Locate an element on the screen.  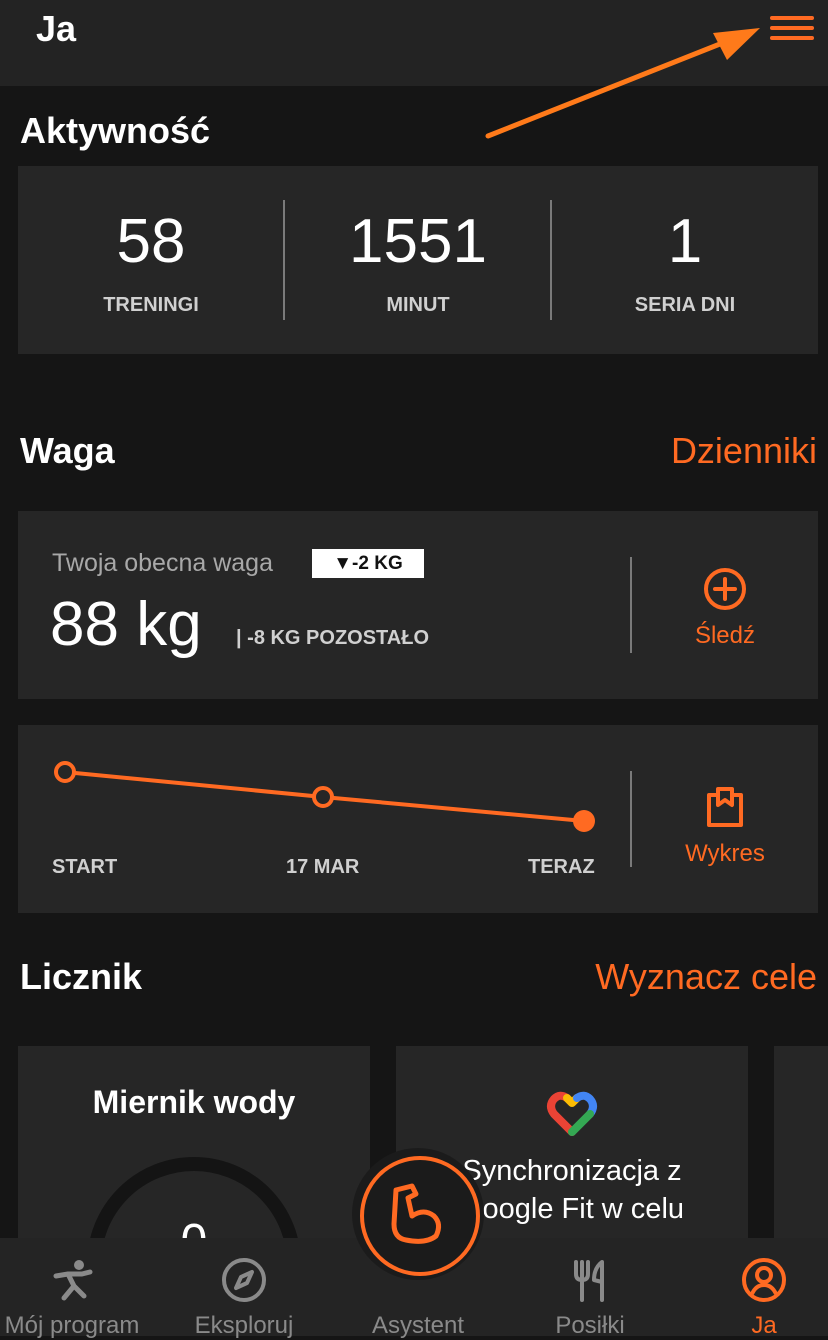
stat-minutes: 1551 MINUT is located at coordinates (418, 260).